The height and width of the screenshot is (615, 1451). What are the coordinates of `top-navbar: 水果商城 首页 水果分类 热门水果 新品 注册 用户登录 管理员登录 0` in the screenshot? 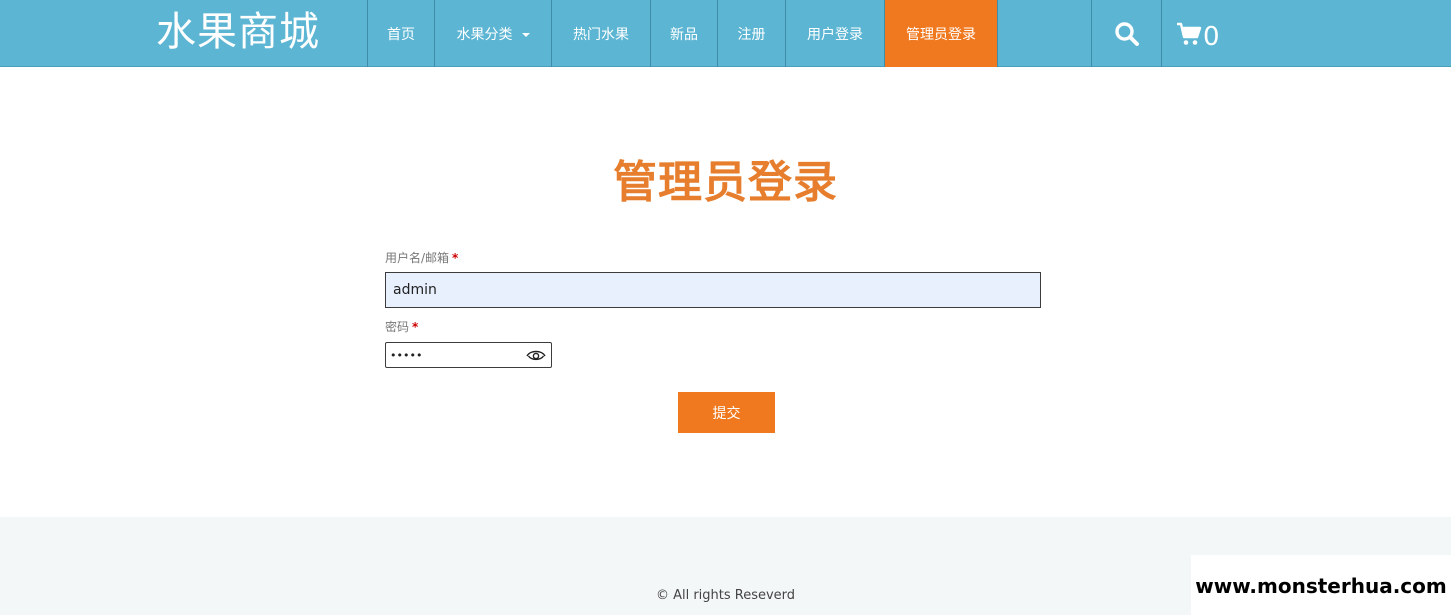 It's located at (725, 33).